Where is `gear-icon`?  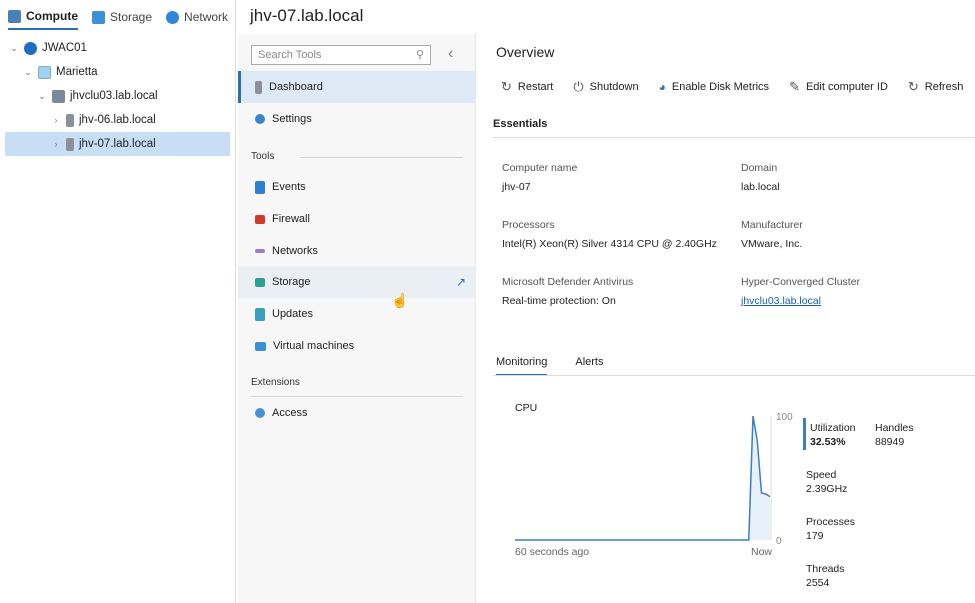
gear-icon is located at coordinates (260, 119).